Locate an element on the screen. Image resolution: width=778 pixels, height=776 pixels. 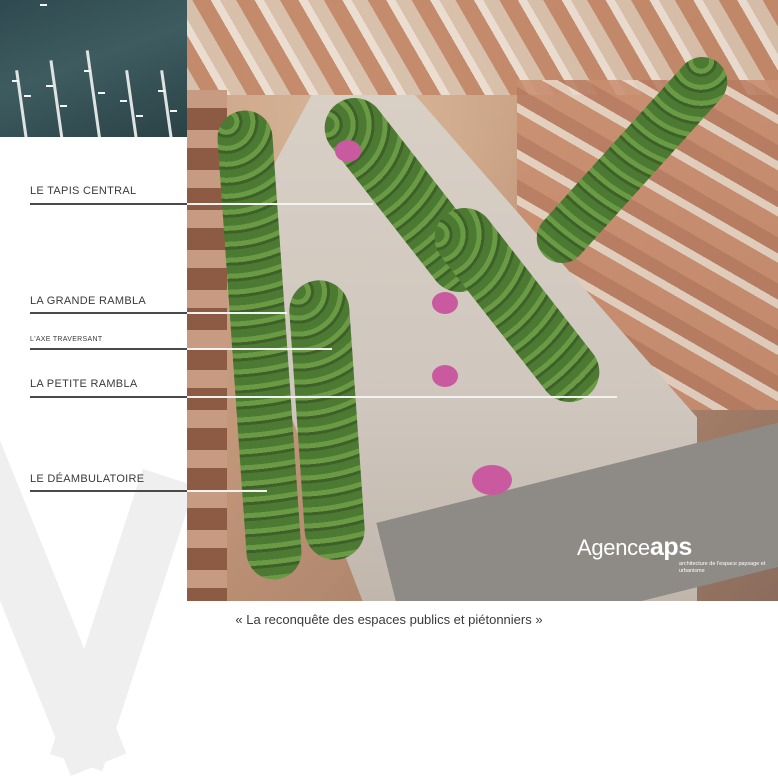
marina-photo is located at coordinates (93, 68).